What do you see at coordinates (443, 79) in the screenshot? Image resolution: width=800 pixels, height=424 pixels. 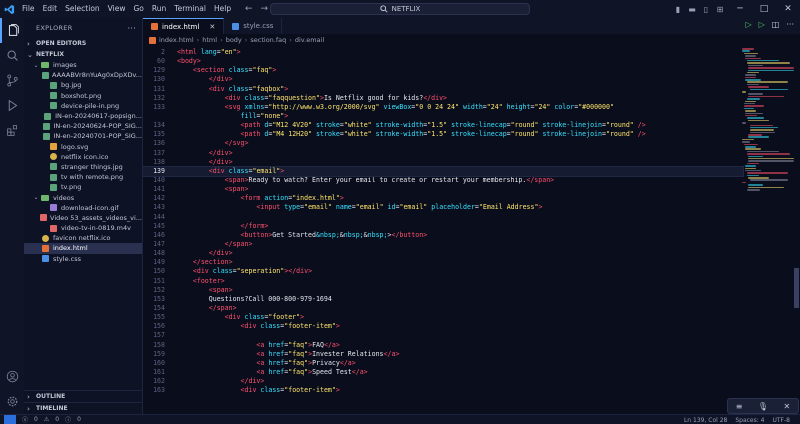 I see `code-line: 130 </div>` at bounding box center [443, 79].